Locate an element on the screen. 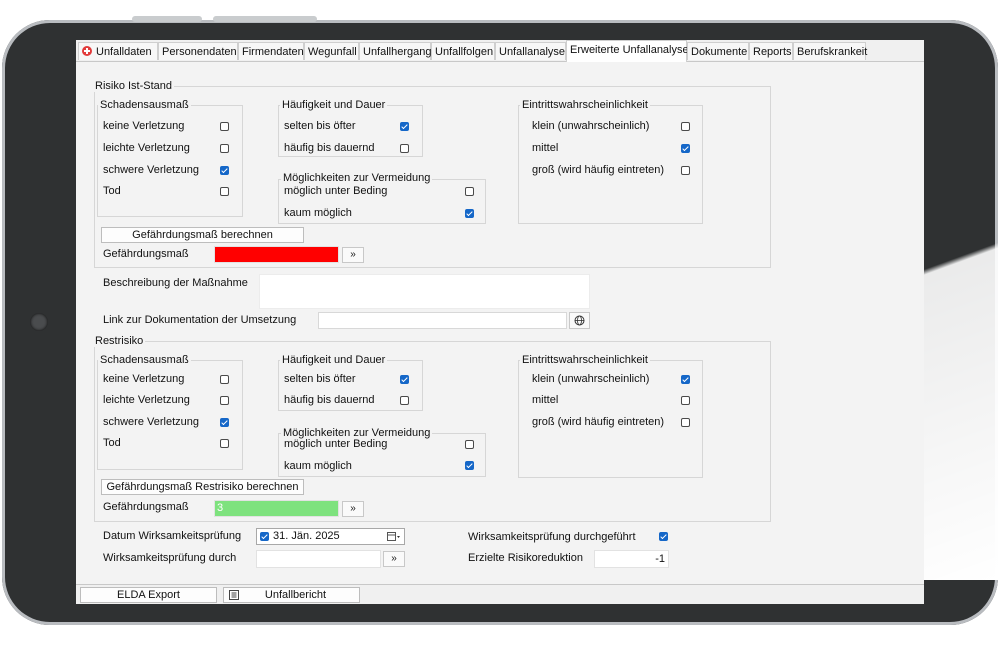 This screenshot has height=650, width=1000. datum-checkbox is located at coordinates (264, 536).